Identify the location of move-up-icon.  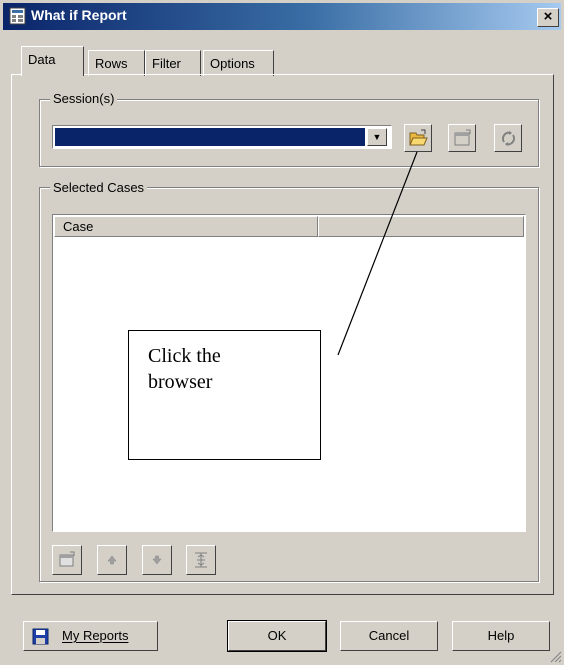
(112, 560).